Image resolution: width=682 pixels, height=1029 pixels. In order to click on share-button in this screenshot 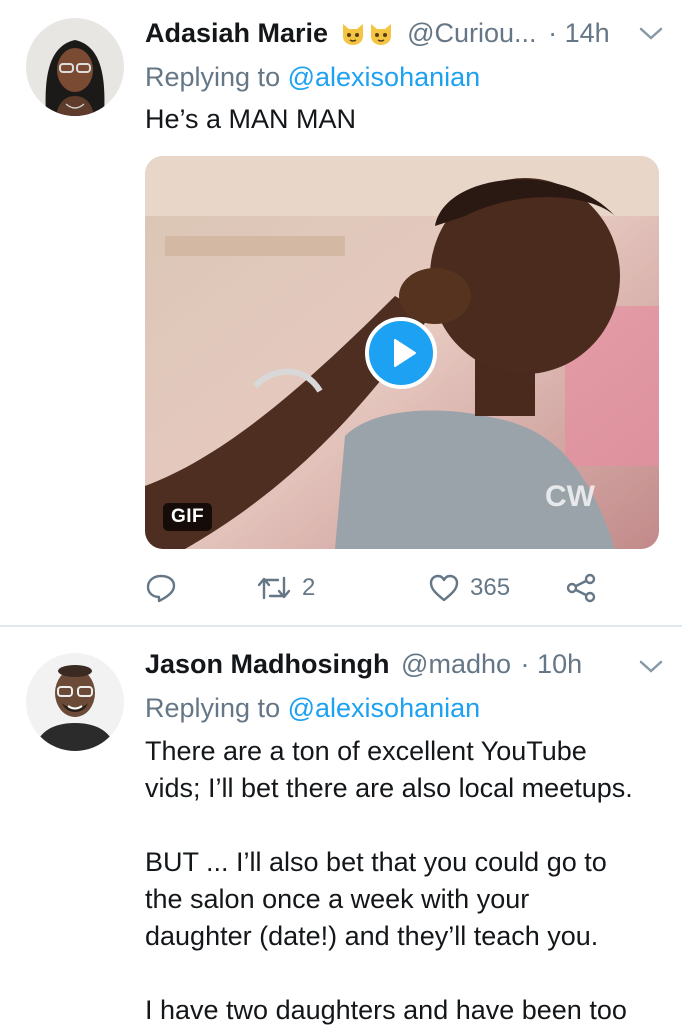, I will do `click(581, 588)`.